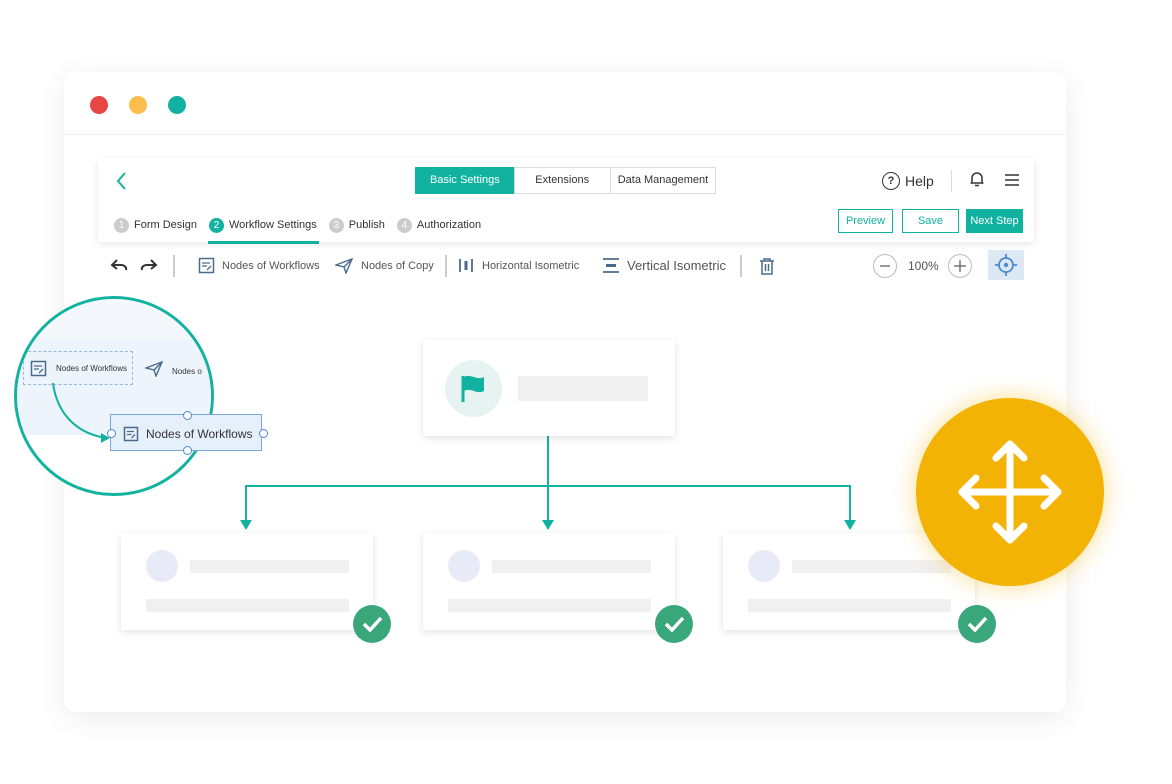 This screenshot has height=784, width=1172. Describe the element at coordinates (114, 396) in the screenshot. I see `zoom-callout: Nodes of Workflows Nodes o` at that location.